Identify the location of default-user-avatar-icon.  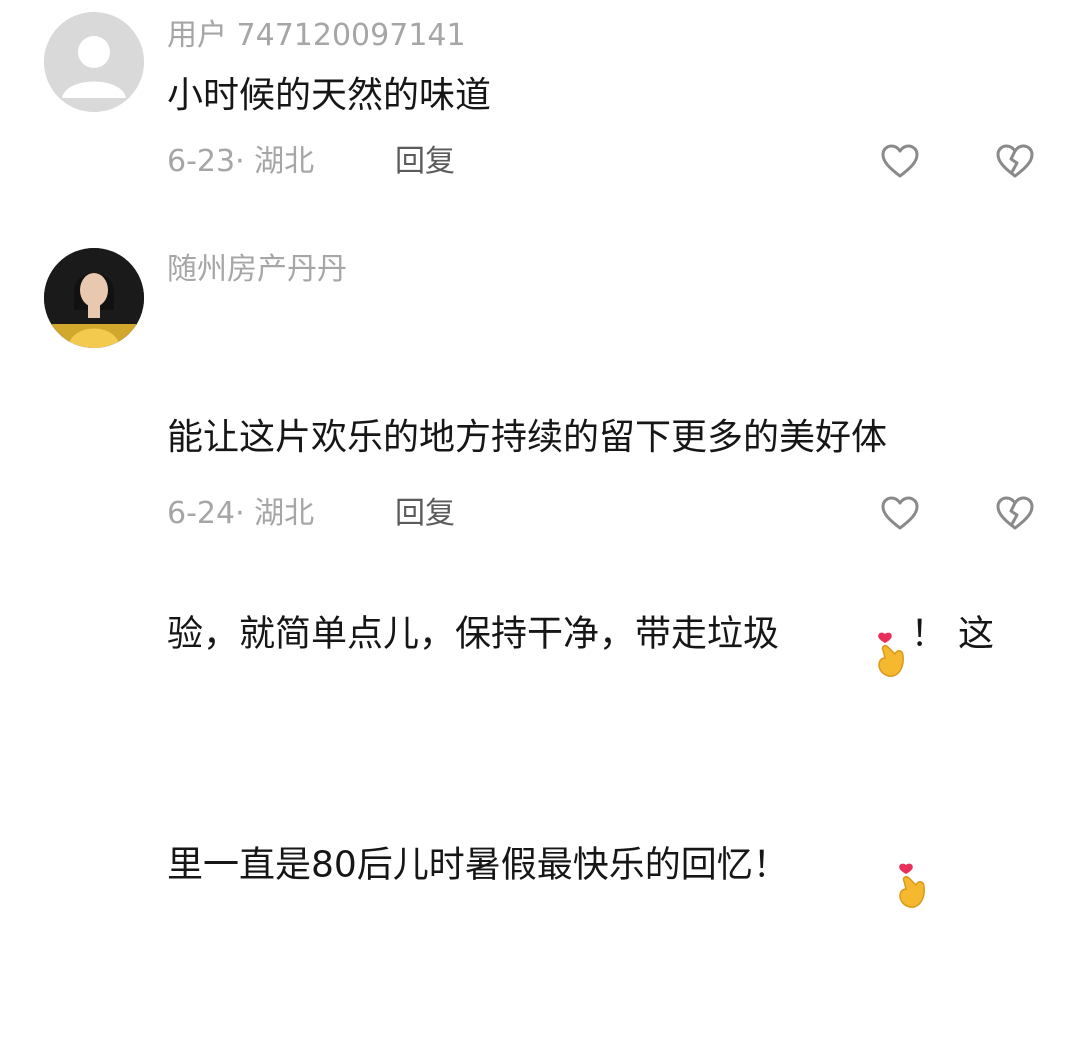
(94, 62).